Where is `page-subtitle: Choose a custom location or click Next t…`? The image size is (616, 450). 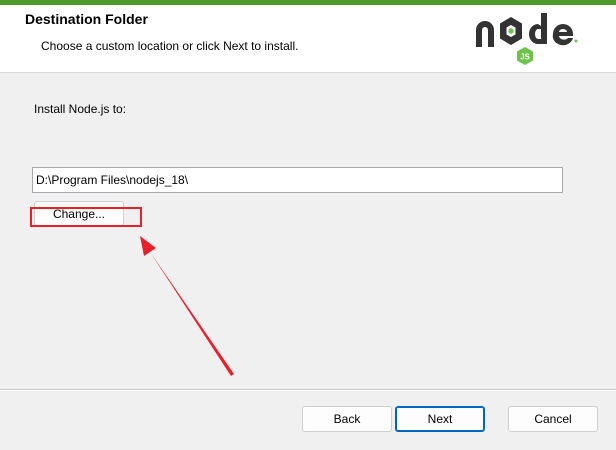
page-subtitle: Choose a custom location or click Next t… is located at coordinates (170, 46).